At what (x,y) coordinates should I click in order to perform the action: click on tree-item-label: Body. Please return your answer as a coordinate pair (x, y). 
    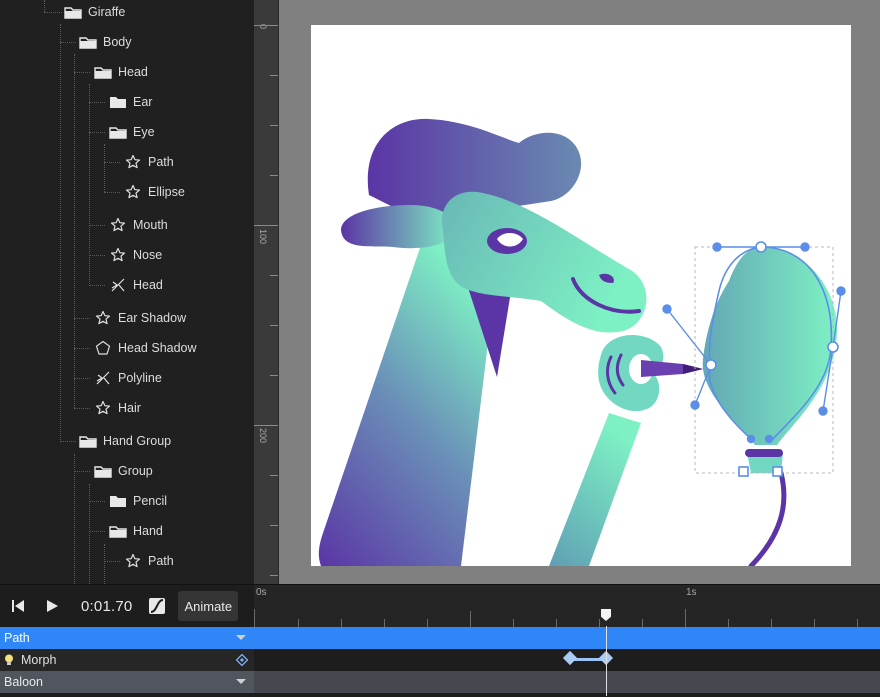
    Looking at the image, I should click on (117, 42).